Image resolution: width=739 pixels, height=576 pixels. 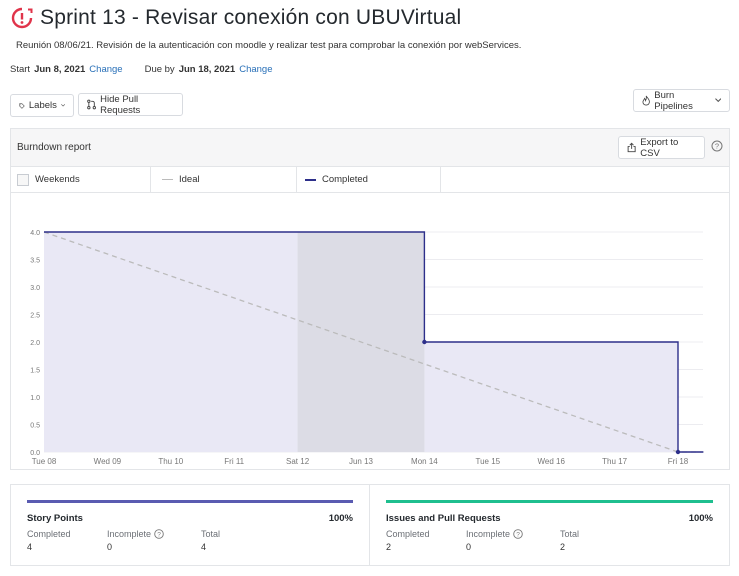 What do you see at coordinates (108, 461) in the screenshot?
I see `x-tick-label: Wed 09` at bounding box center [108, 461].